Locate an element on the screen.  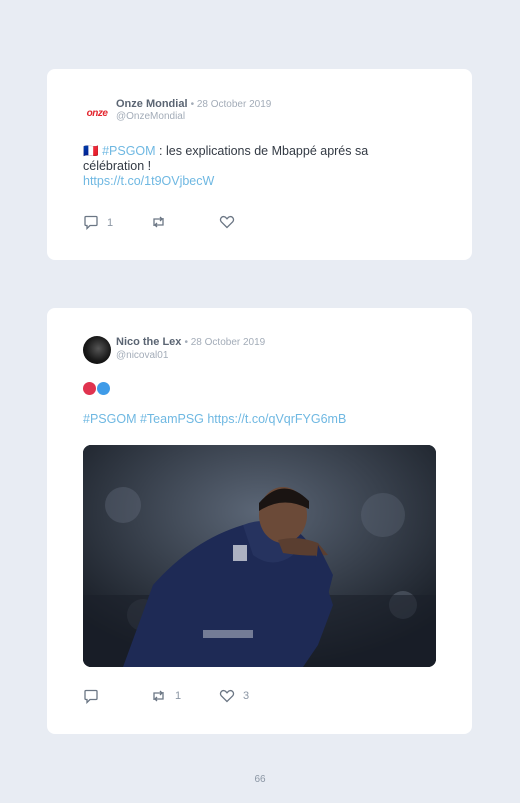
like-count: 3 is located at coordinates (246, 696).